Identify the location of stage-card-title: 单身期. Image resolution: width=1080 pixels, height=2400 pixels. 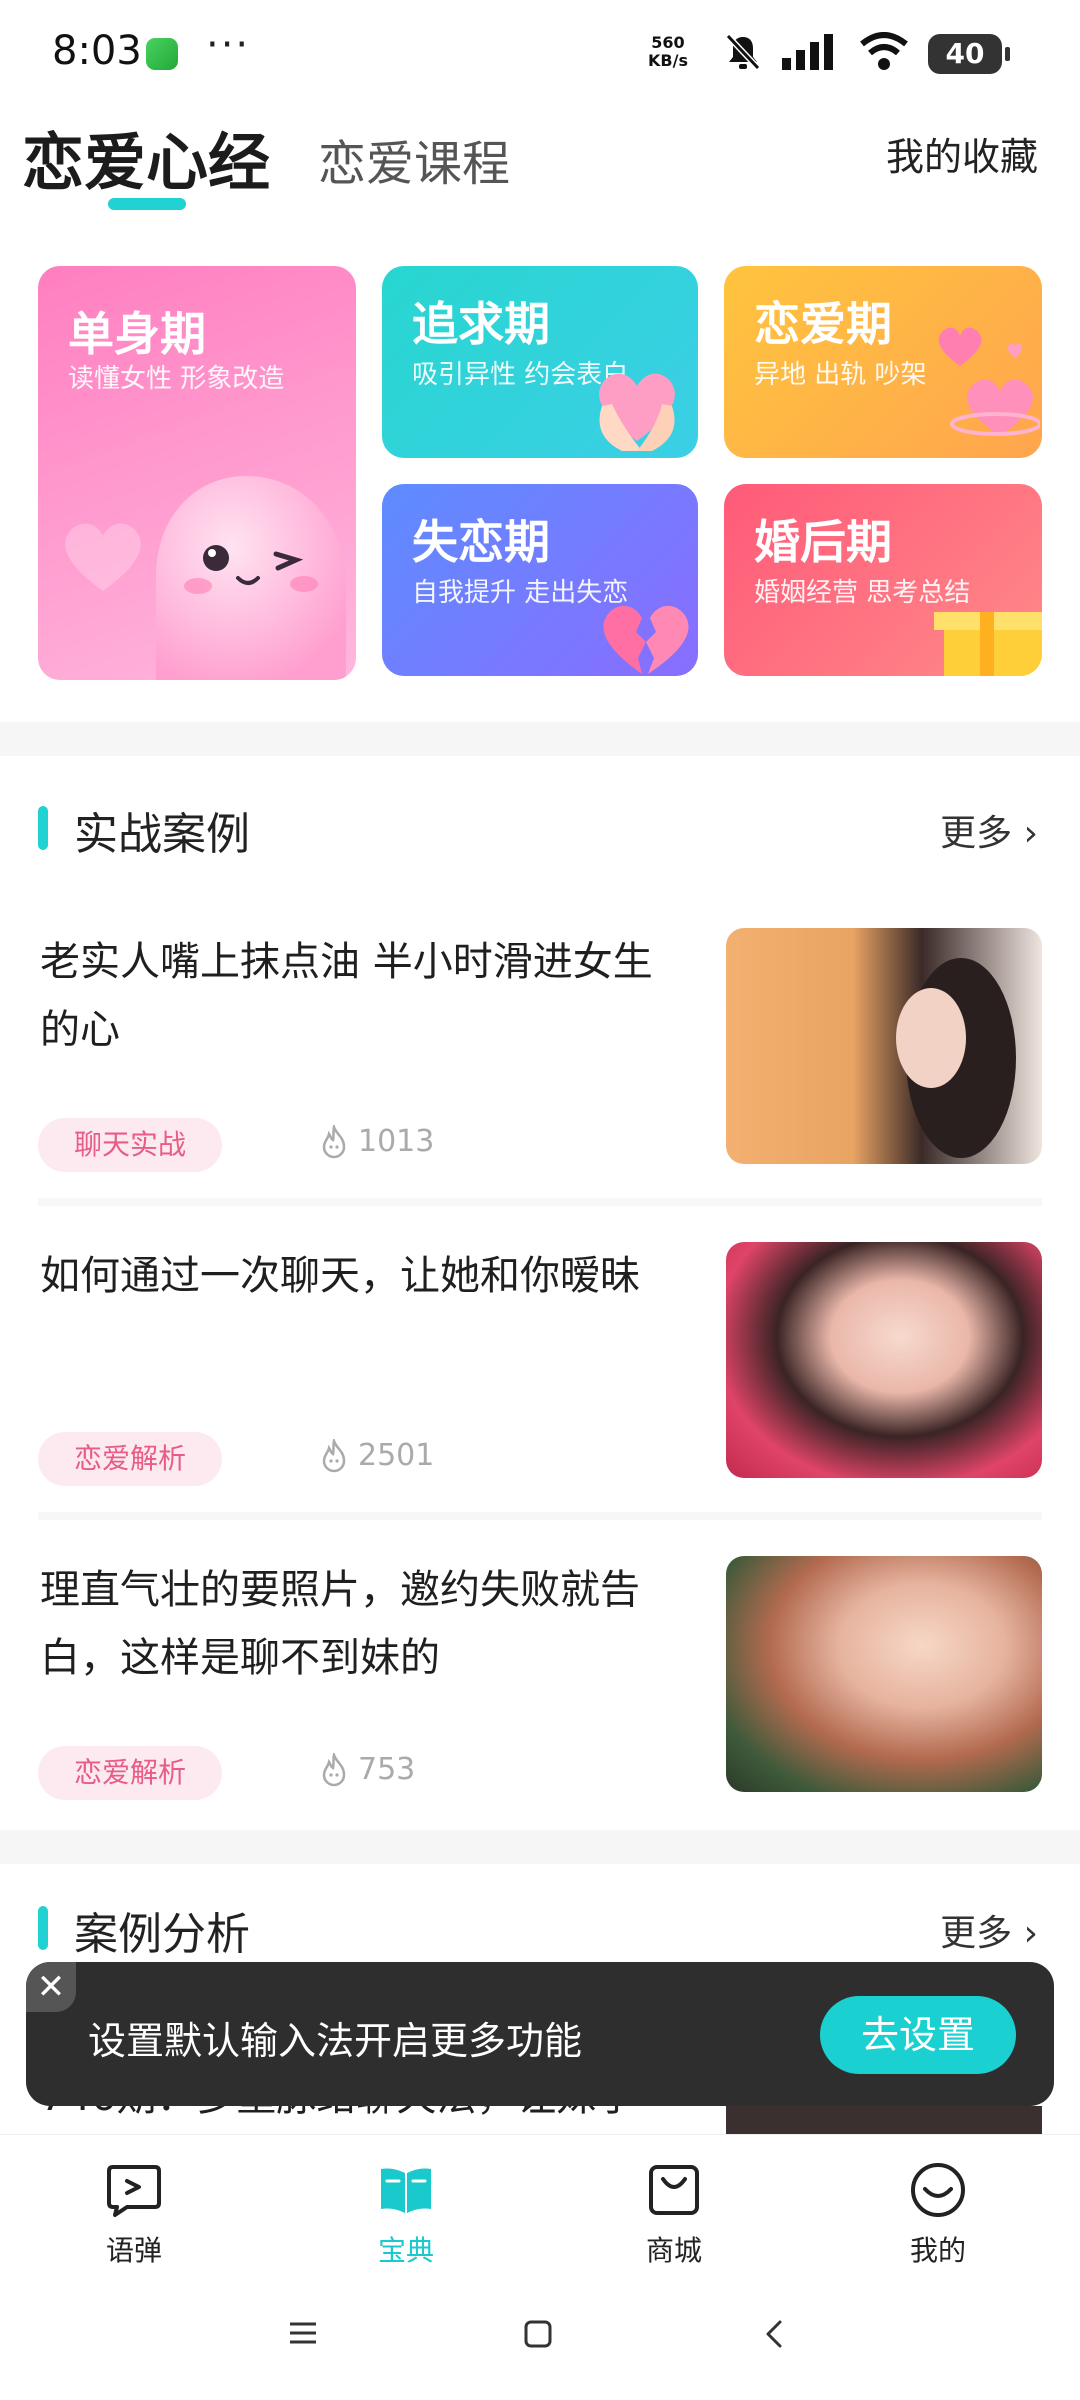
(137, 334).